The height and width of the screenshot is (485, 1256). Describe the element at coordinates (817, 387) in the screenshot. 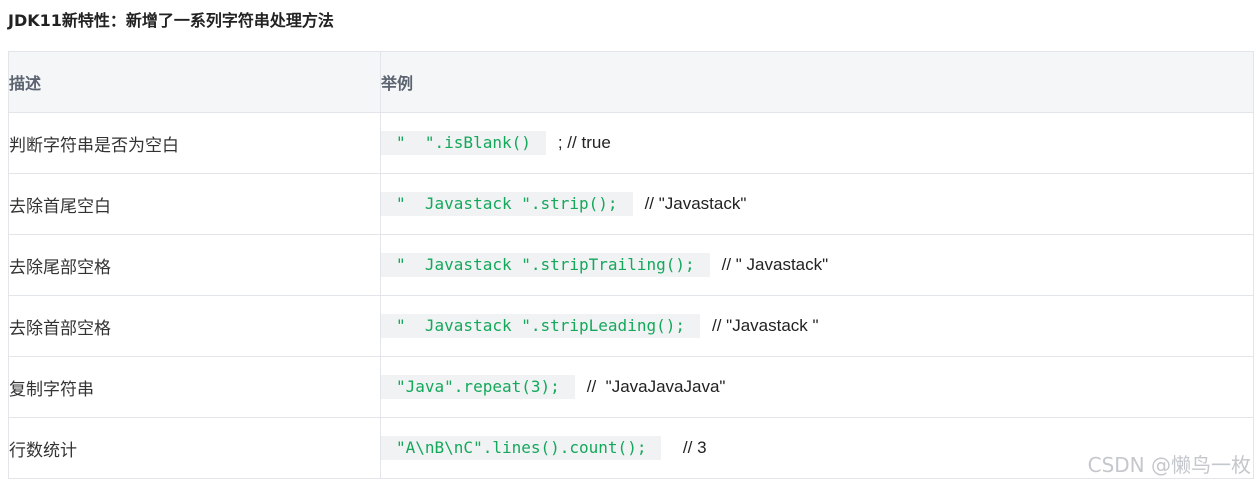

I see `row-example: "Java".repeat(3); // "JavaJavaJava"` at that location.